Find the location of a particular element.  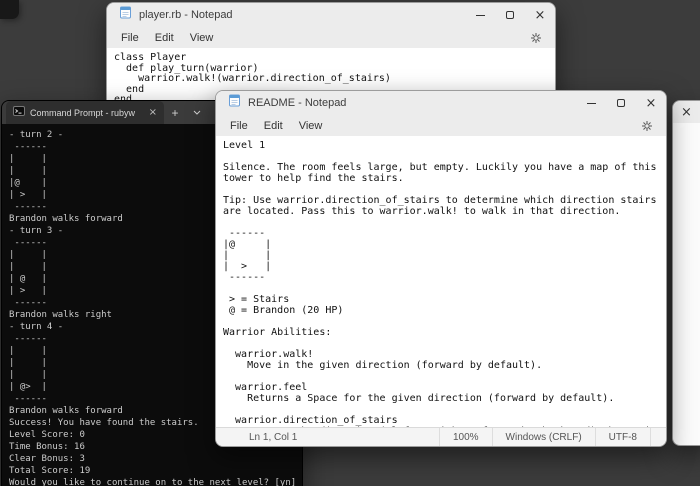

cmd-prompt-icon is located at coordinates (19, 113).